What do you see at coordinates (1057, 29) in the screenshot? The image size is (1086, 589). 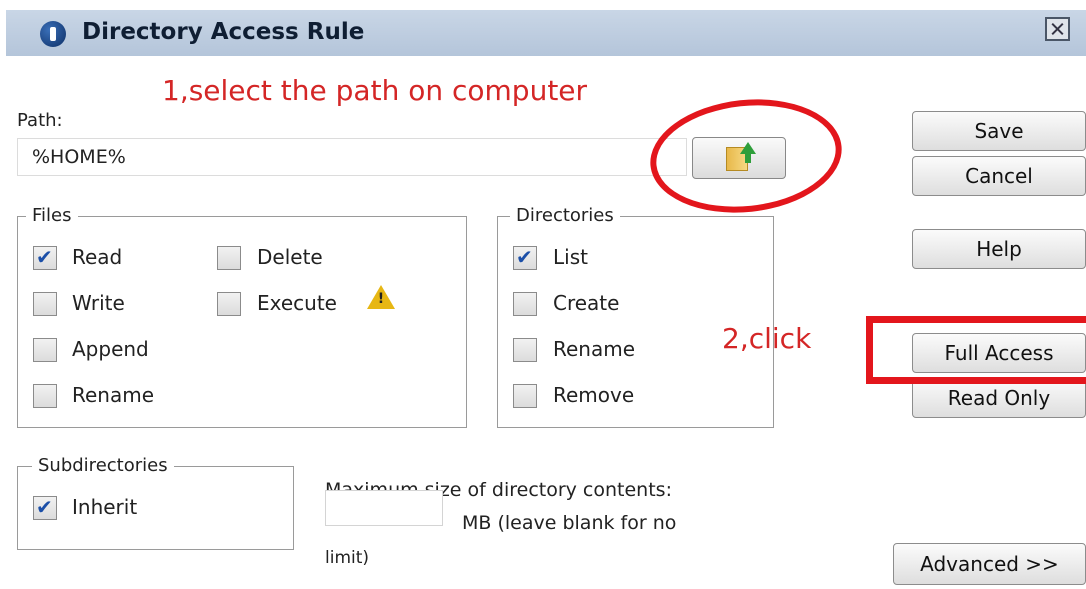 I see `close-icon` at bounding box center [1057, 29].